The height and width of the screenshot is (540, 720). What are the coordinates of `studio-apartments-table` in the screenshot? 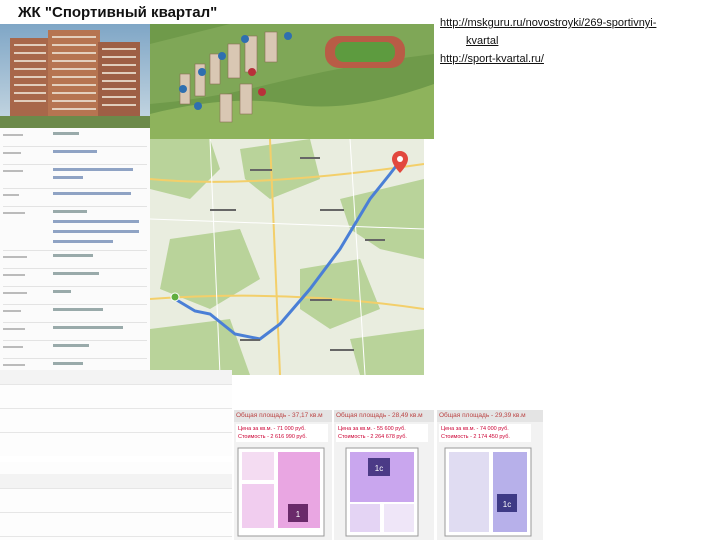 It's located at (116, 413).